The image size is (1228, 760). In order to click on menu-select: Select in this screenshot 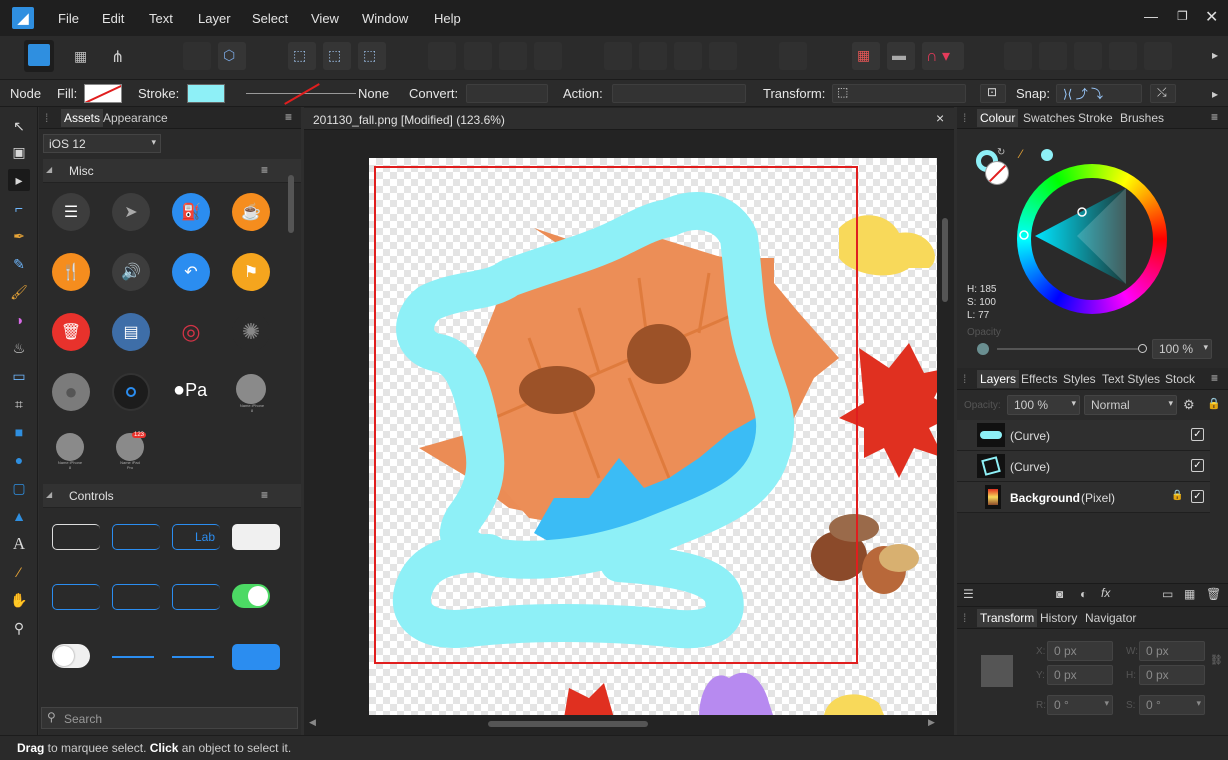, I will do `click(270, 18)`.